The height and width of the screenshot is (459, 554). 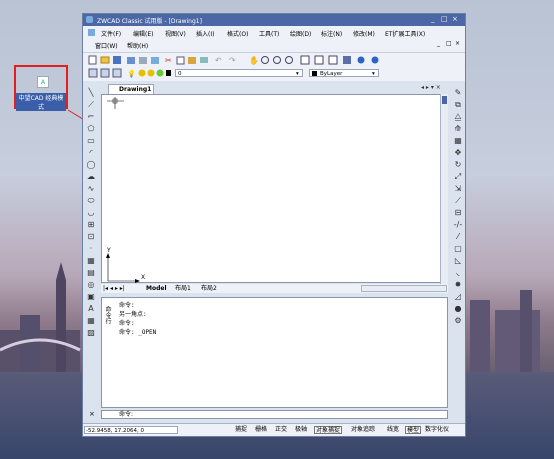 What do you see at coordinates (143, 33) in the screenshot?
I see `menu-edit: 编辑(E)` at bounding box center [143, 33].